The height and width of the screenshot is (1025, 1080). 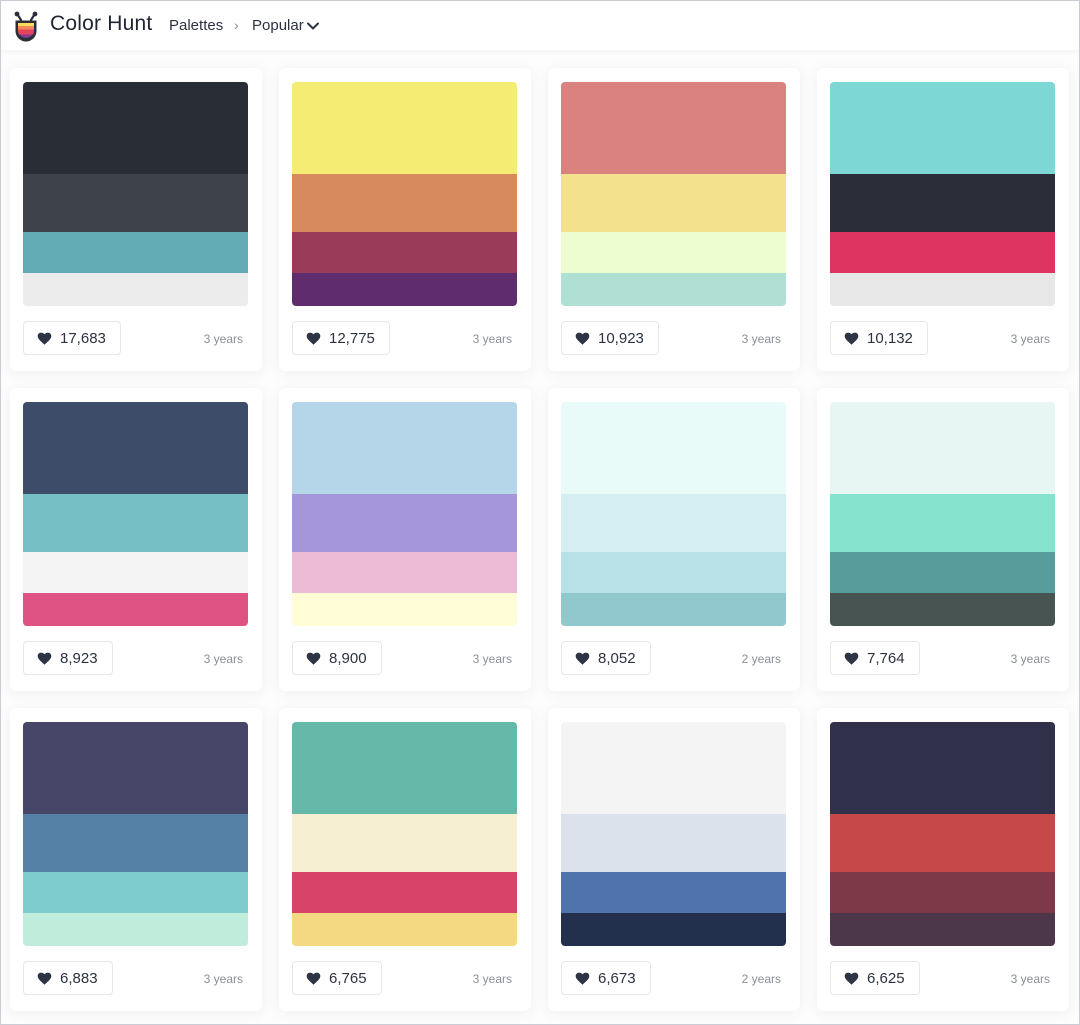 I want to click on breadcrumb-palettes: Palettes, so click(x=196, y=25).